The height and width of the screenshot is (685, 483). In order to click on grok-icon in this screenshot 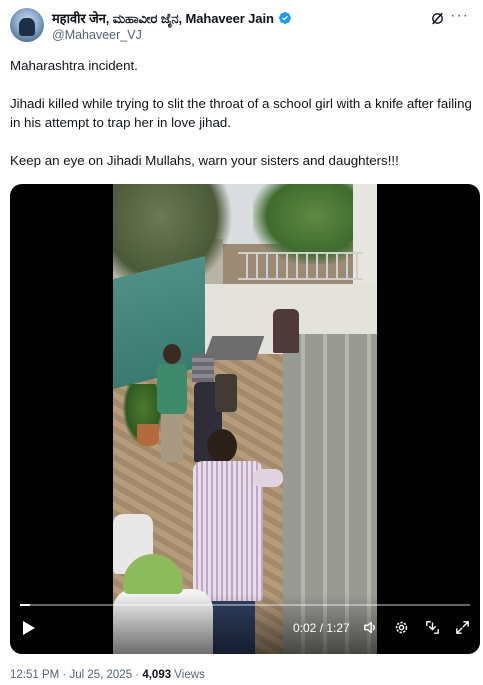, I will do `click(437, 18)`.